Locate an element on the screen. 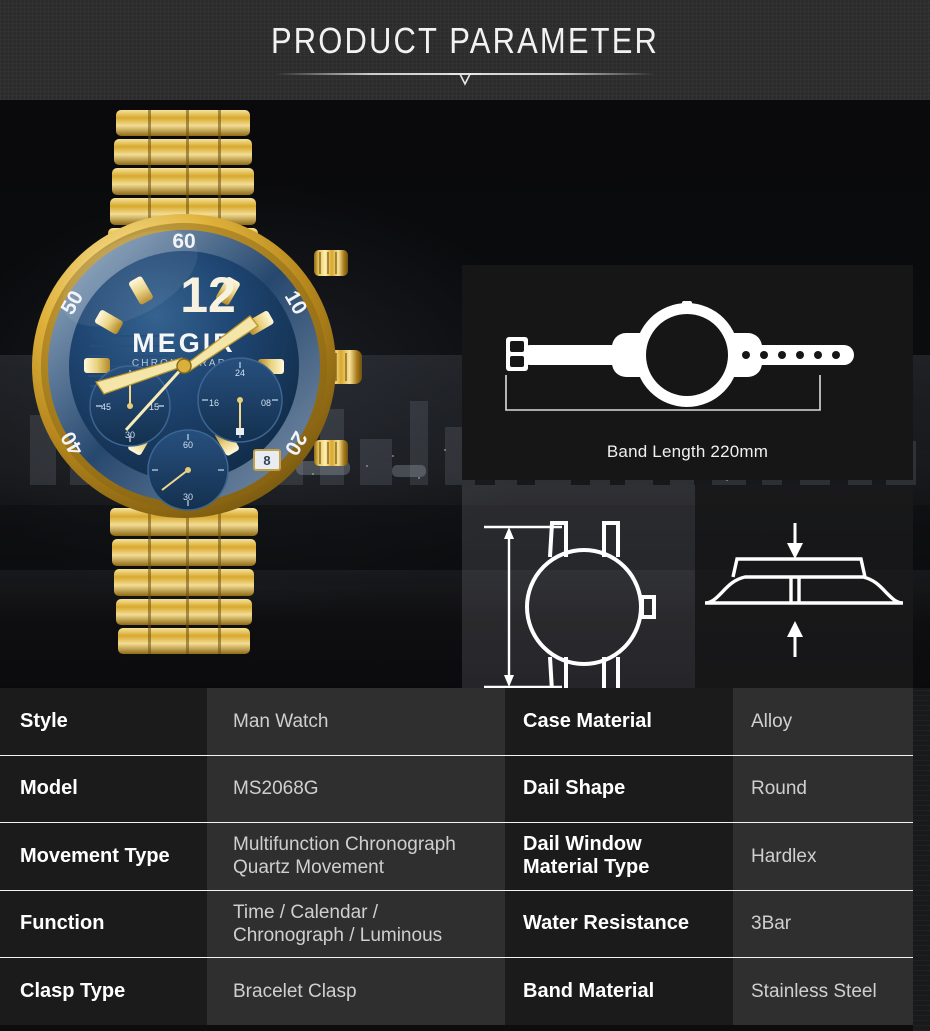 This screenshot has height=1031, width=930. date-window: 8 is located at coordinates (267, 460).